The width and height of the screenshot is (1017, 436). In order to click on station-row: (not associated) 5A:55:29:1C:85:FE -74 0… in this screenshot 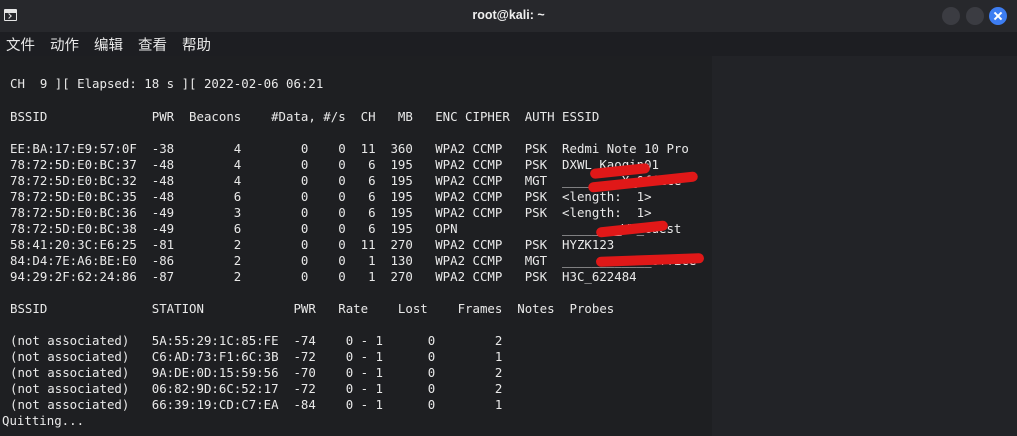, I will do `click(256, 340)`.